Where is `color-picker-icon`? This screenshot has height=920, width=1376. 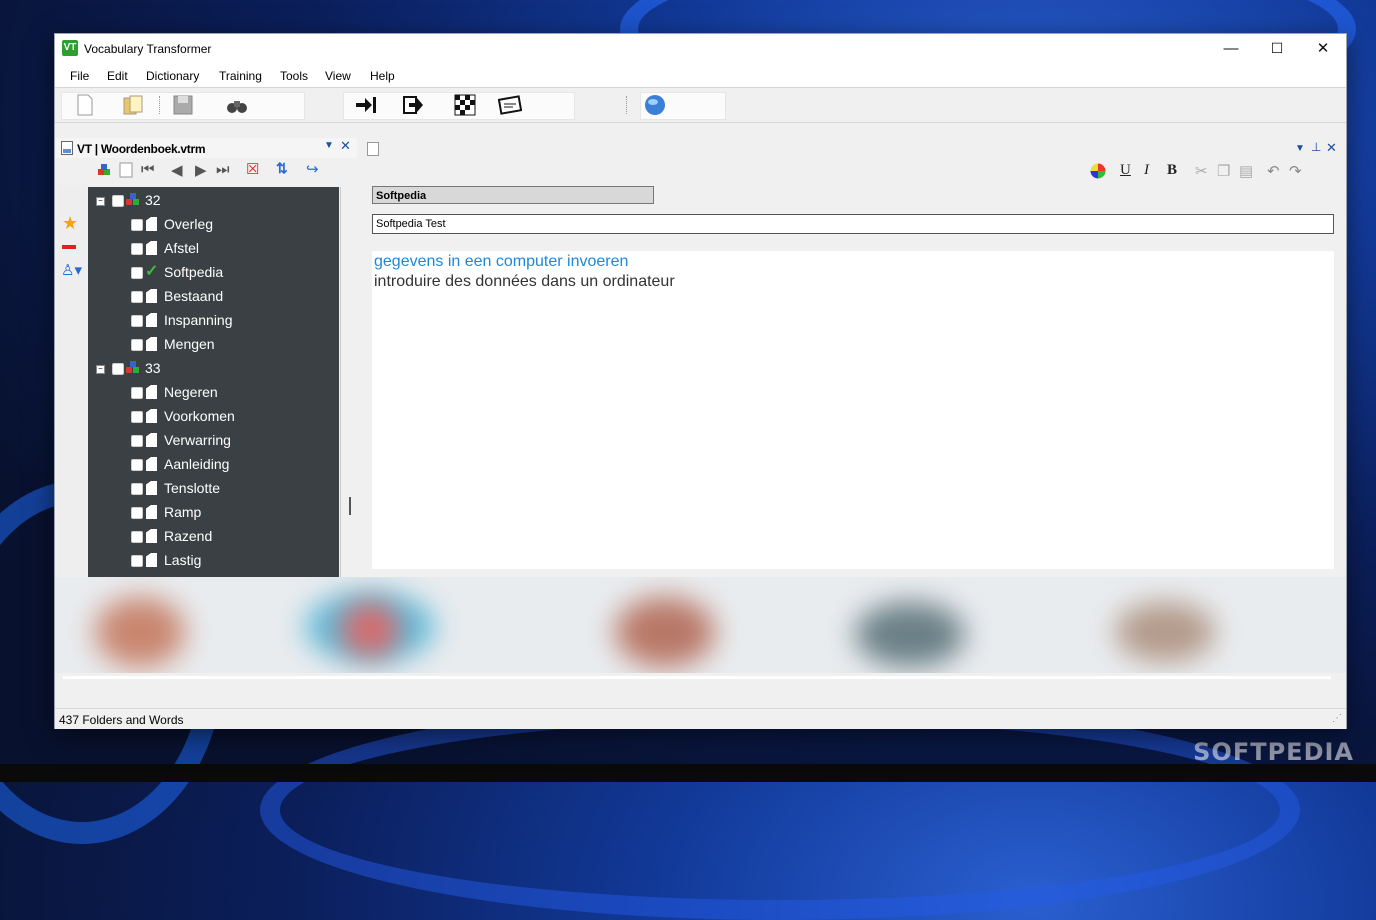 color-picker-icon is located at coordinates (1098, 171).